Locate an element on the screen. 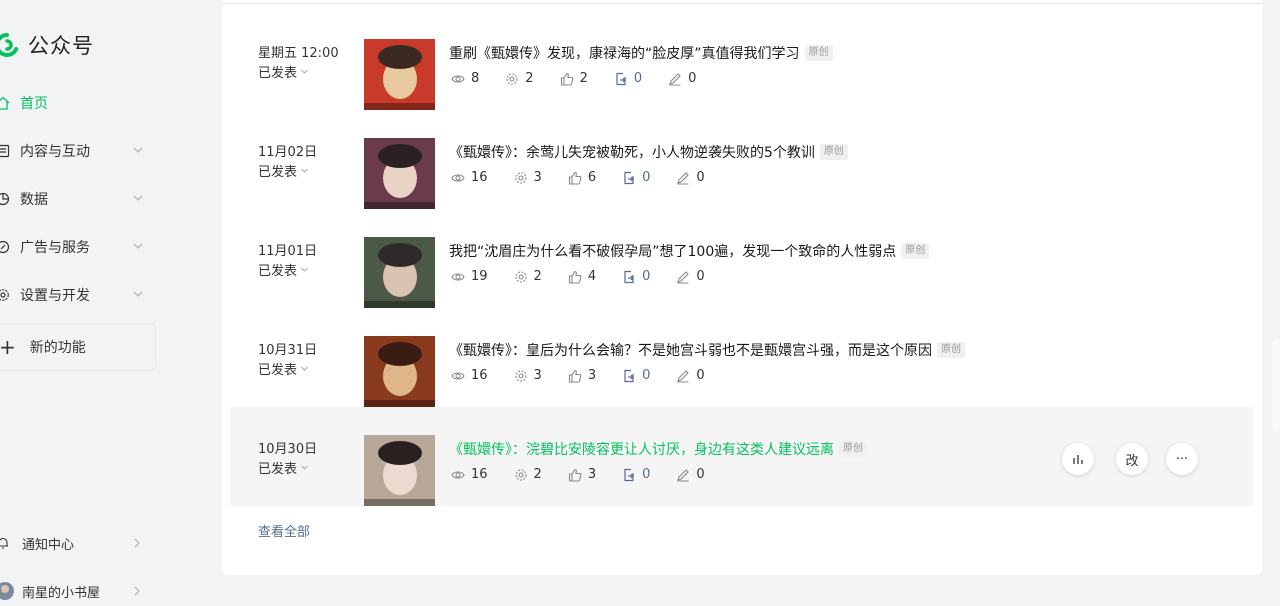 Image resolution: width=1280 pixels, height=606 pixels. sidebar-item-data: 数据 is located at coordinates (78, 199).